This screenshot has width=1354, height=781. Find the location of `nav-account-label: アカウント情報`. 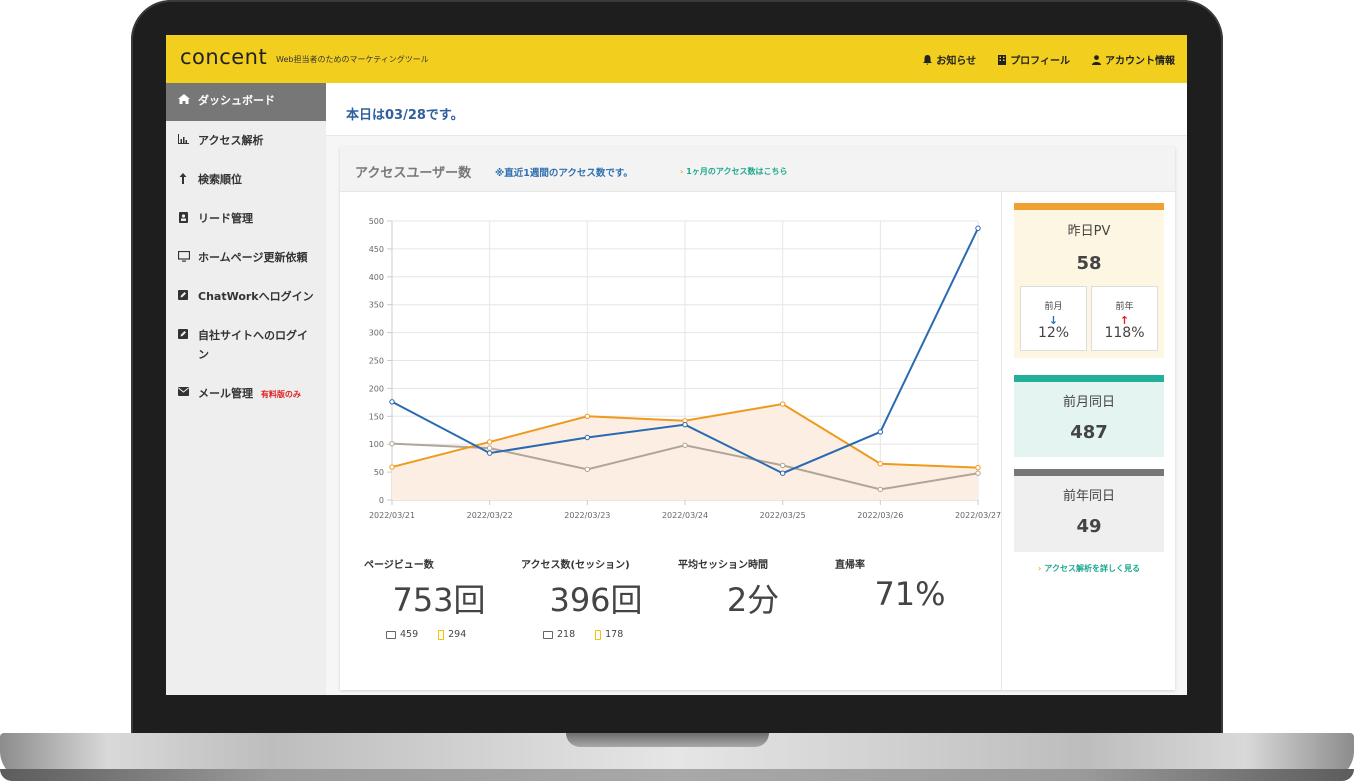

nav-account-label: アカウント情報 is located at coordinates (1140, 61).